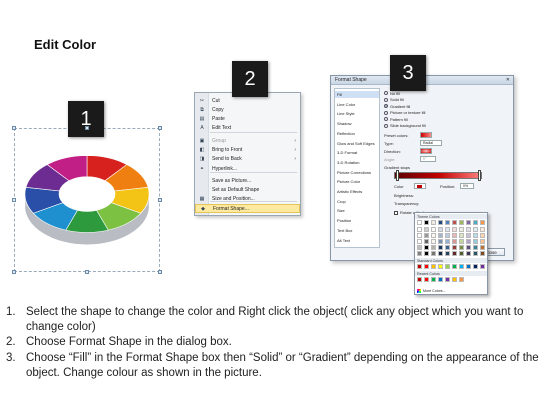 Image resolution: width=560 pixels, height=420 pixels. Describe the element at coordinates (354, 172) in the screenshot. I see `dialog-category-item: Picture Corrections` at that location.